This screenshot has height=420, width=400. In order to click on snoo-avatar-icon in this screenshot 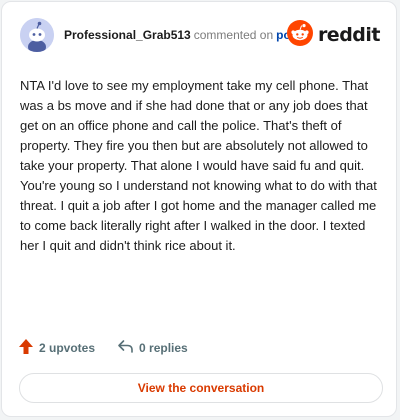, I will do `click(37, 35)`.